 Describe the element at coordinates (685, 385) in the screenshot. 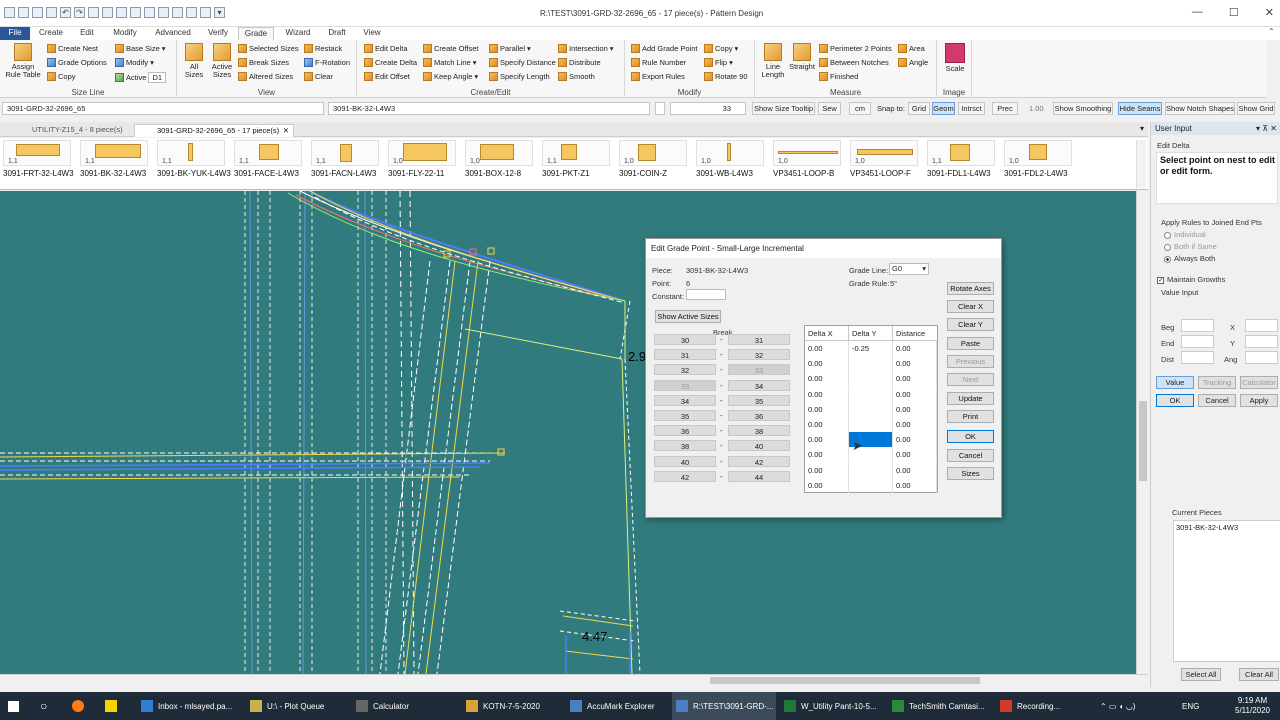

I see `break-from: 33` at that location.